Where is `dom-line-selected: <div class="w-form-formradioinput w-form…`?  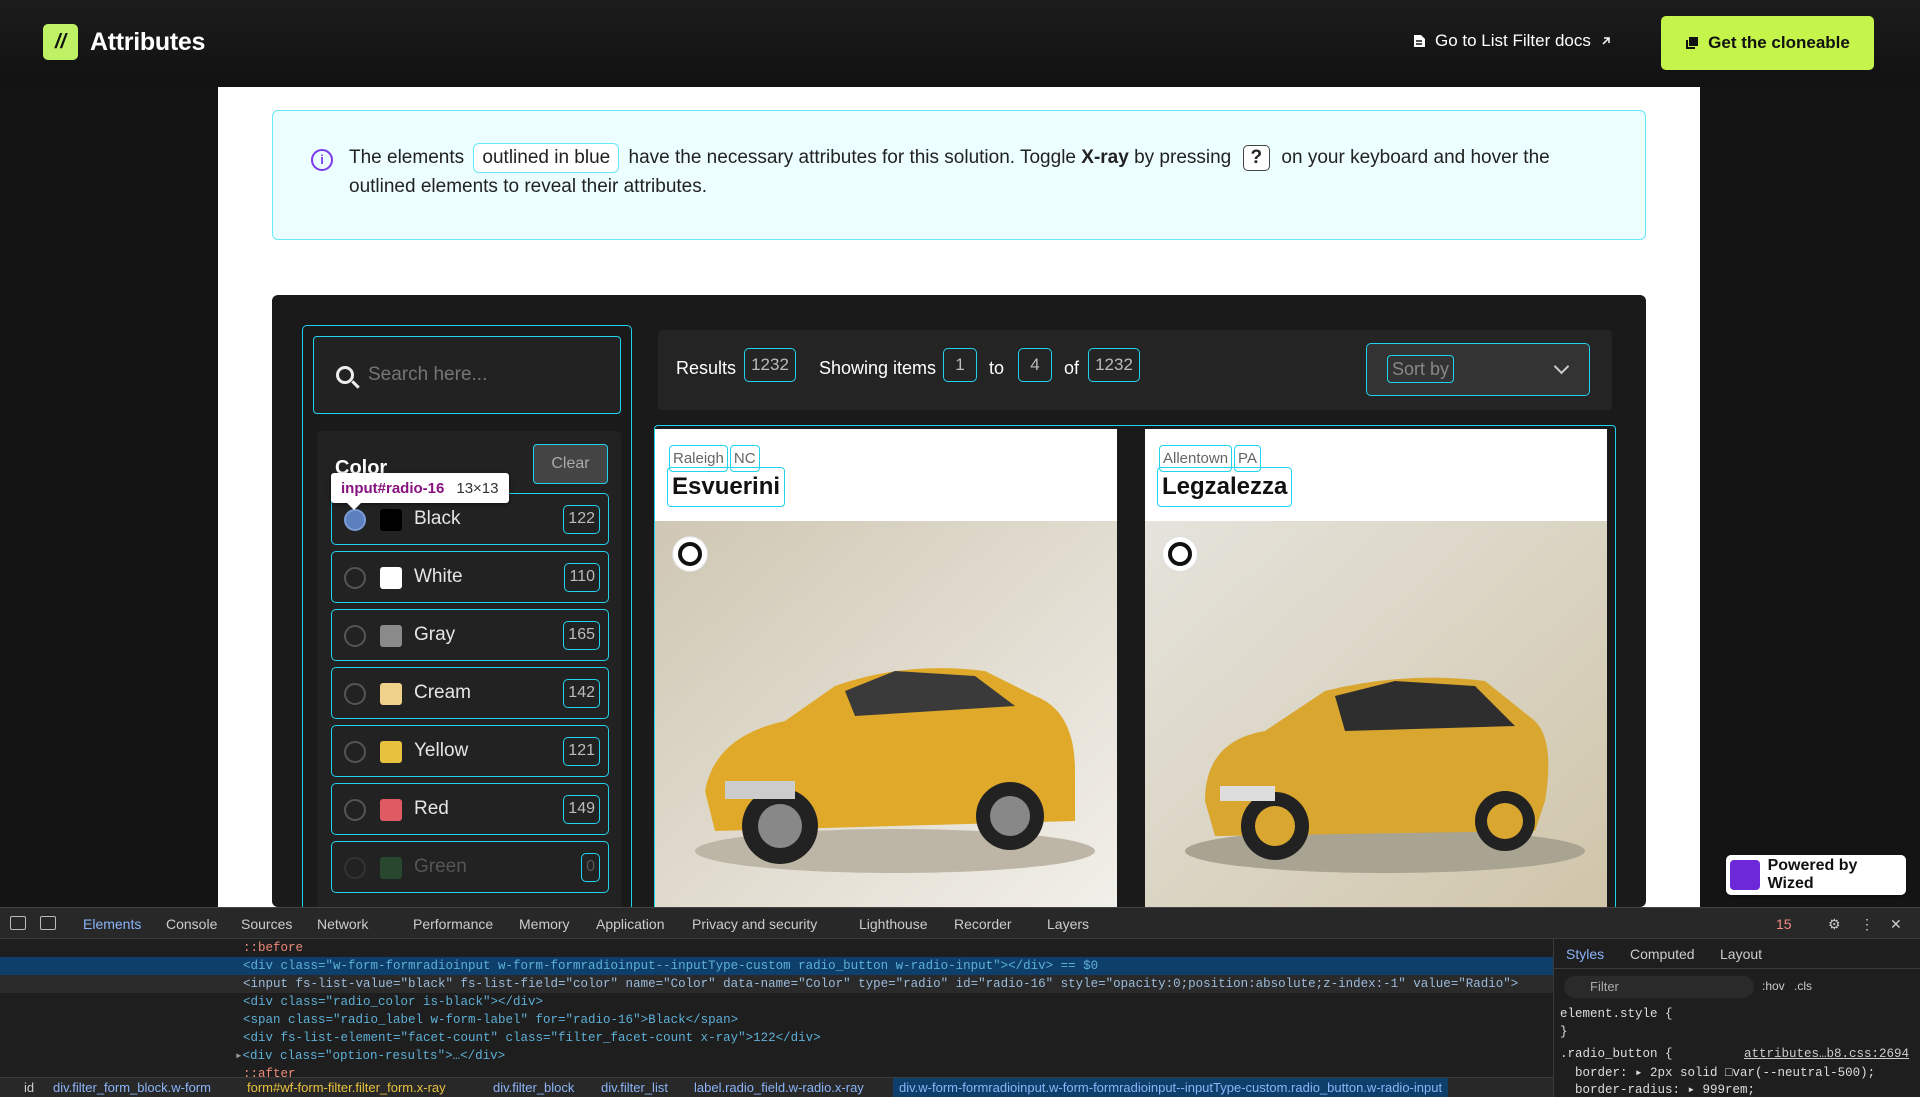
dom-line-selected: <div class="w-form-formradioinput w-form… is located at coordinates (776, 966).